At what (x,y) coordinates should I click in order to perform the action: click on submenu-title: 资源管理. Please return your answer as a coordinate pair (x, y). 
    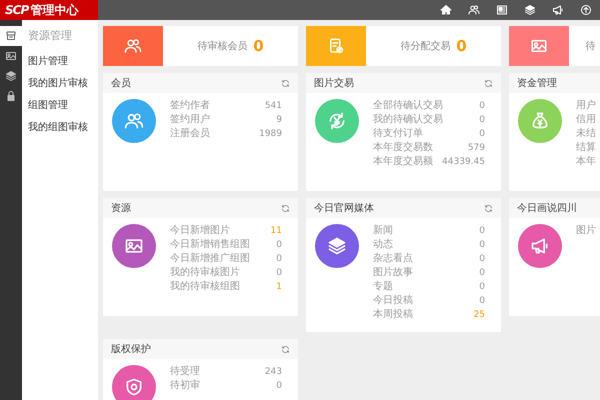
    Looking at the image, I should click on (50, 36).